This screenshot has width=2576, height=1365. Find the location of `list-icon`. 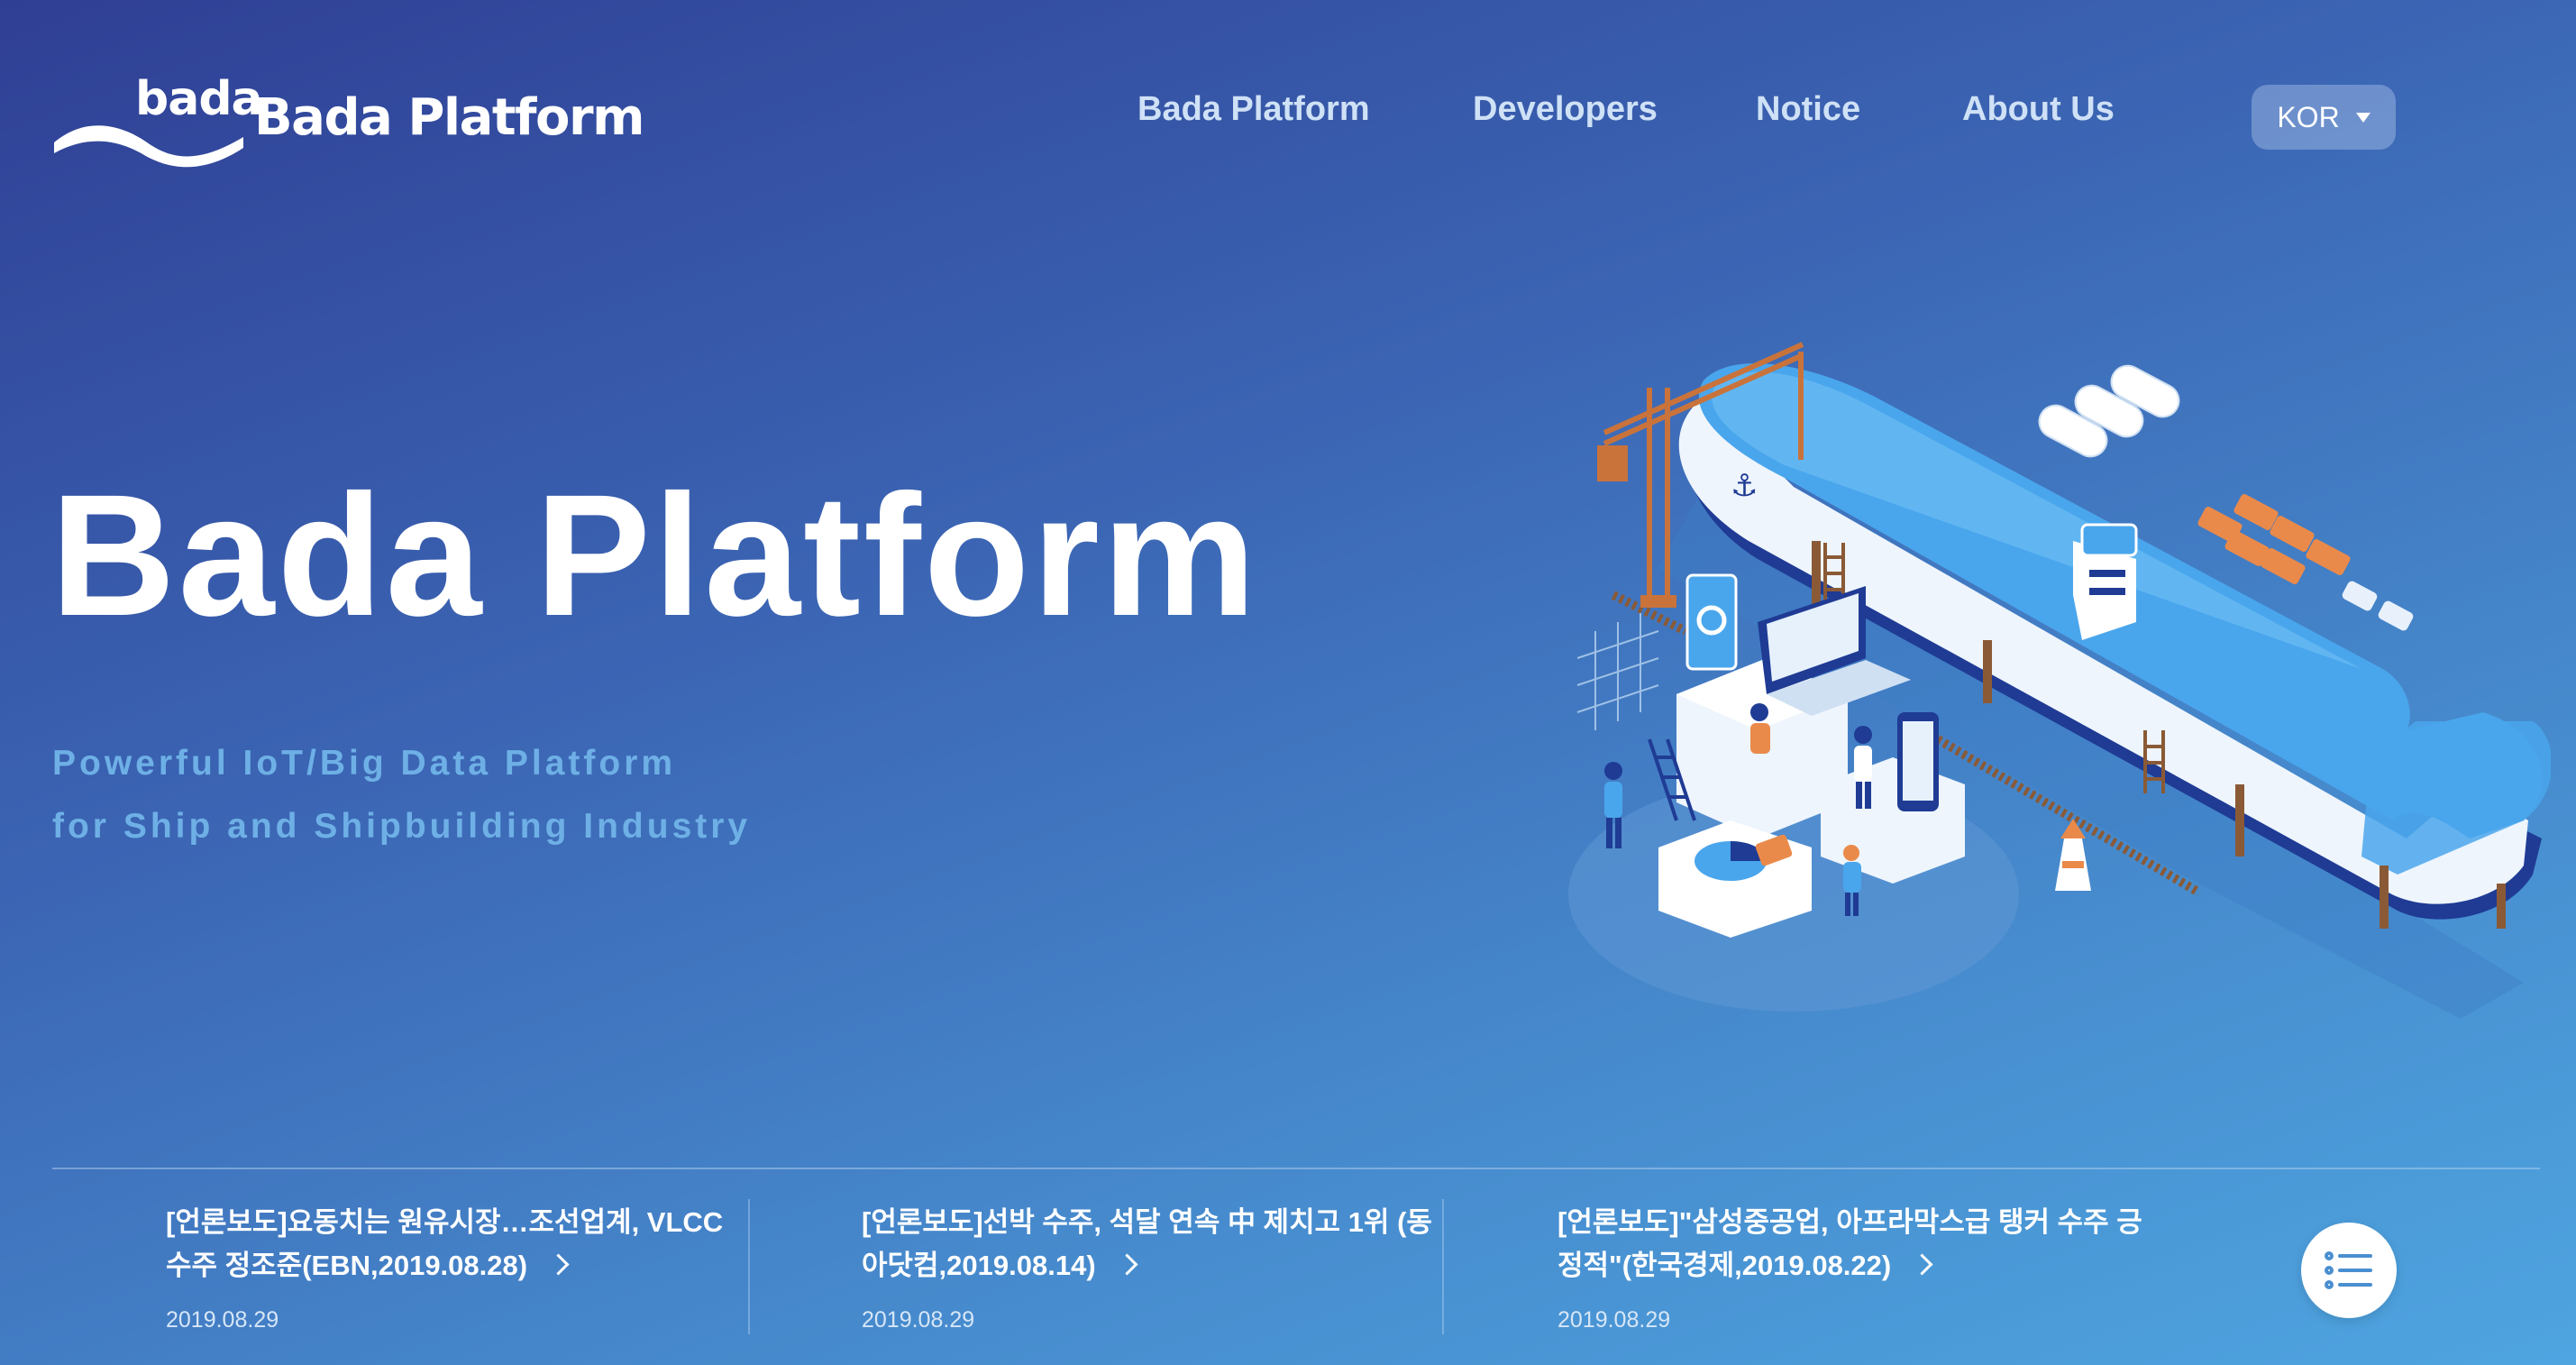

list-icon is located at coordinates (2348, 1270).